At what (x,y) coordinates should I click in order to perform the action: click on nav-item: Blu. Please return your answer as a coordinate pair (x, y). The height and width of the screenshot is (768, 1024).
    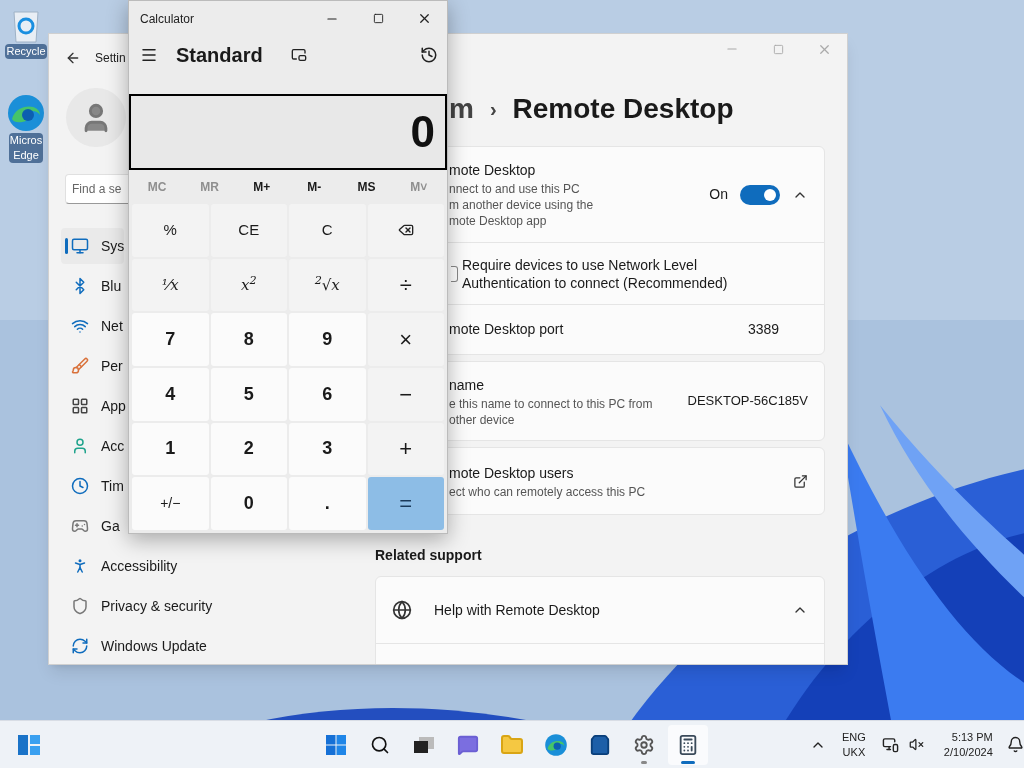
    Looking at the image, I should click on (91, 286).